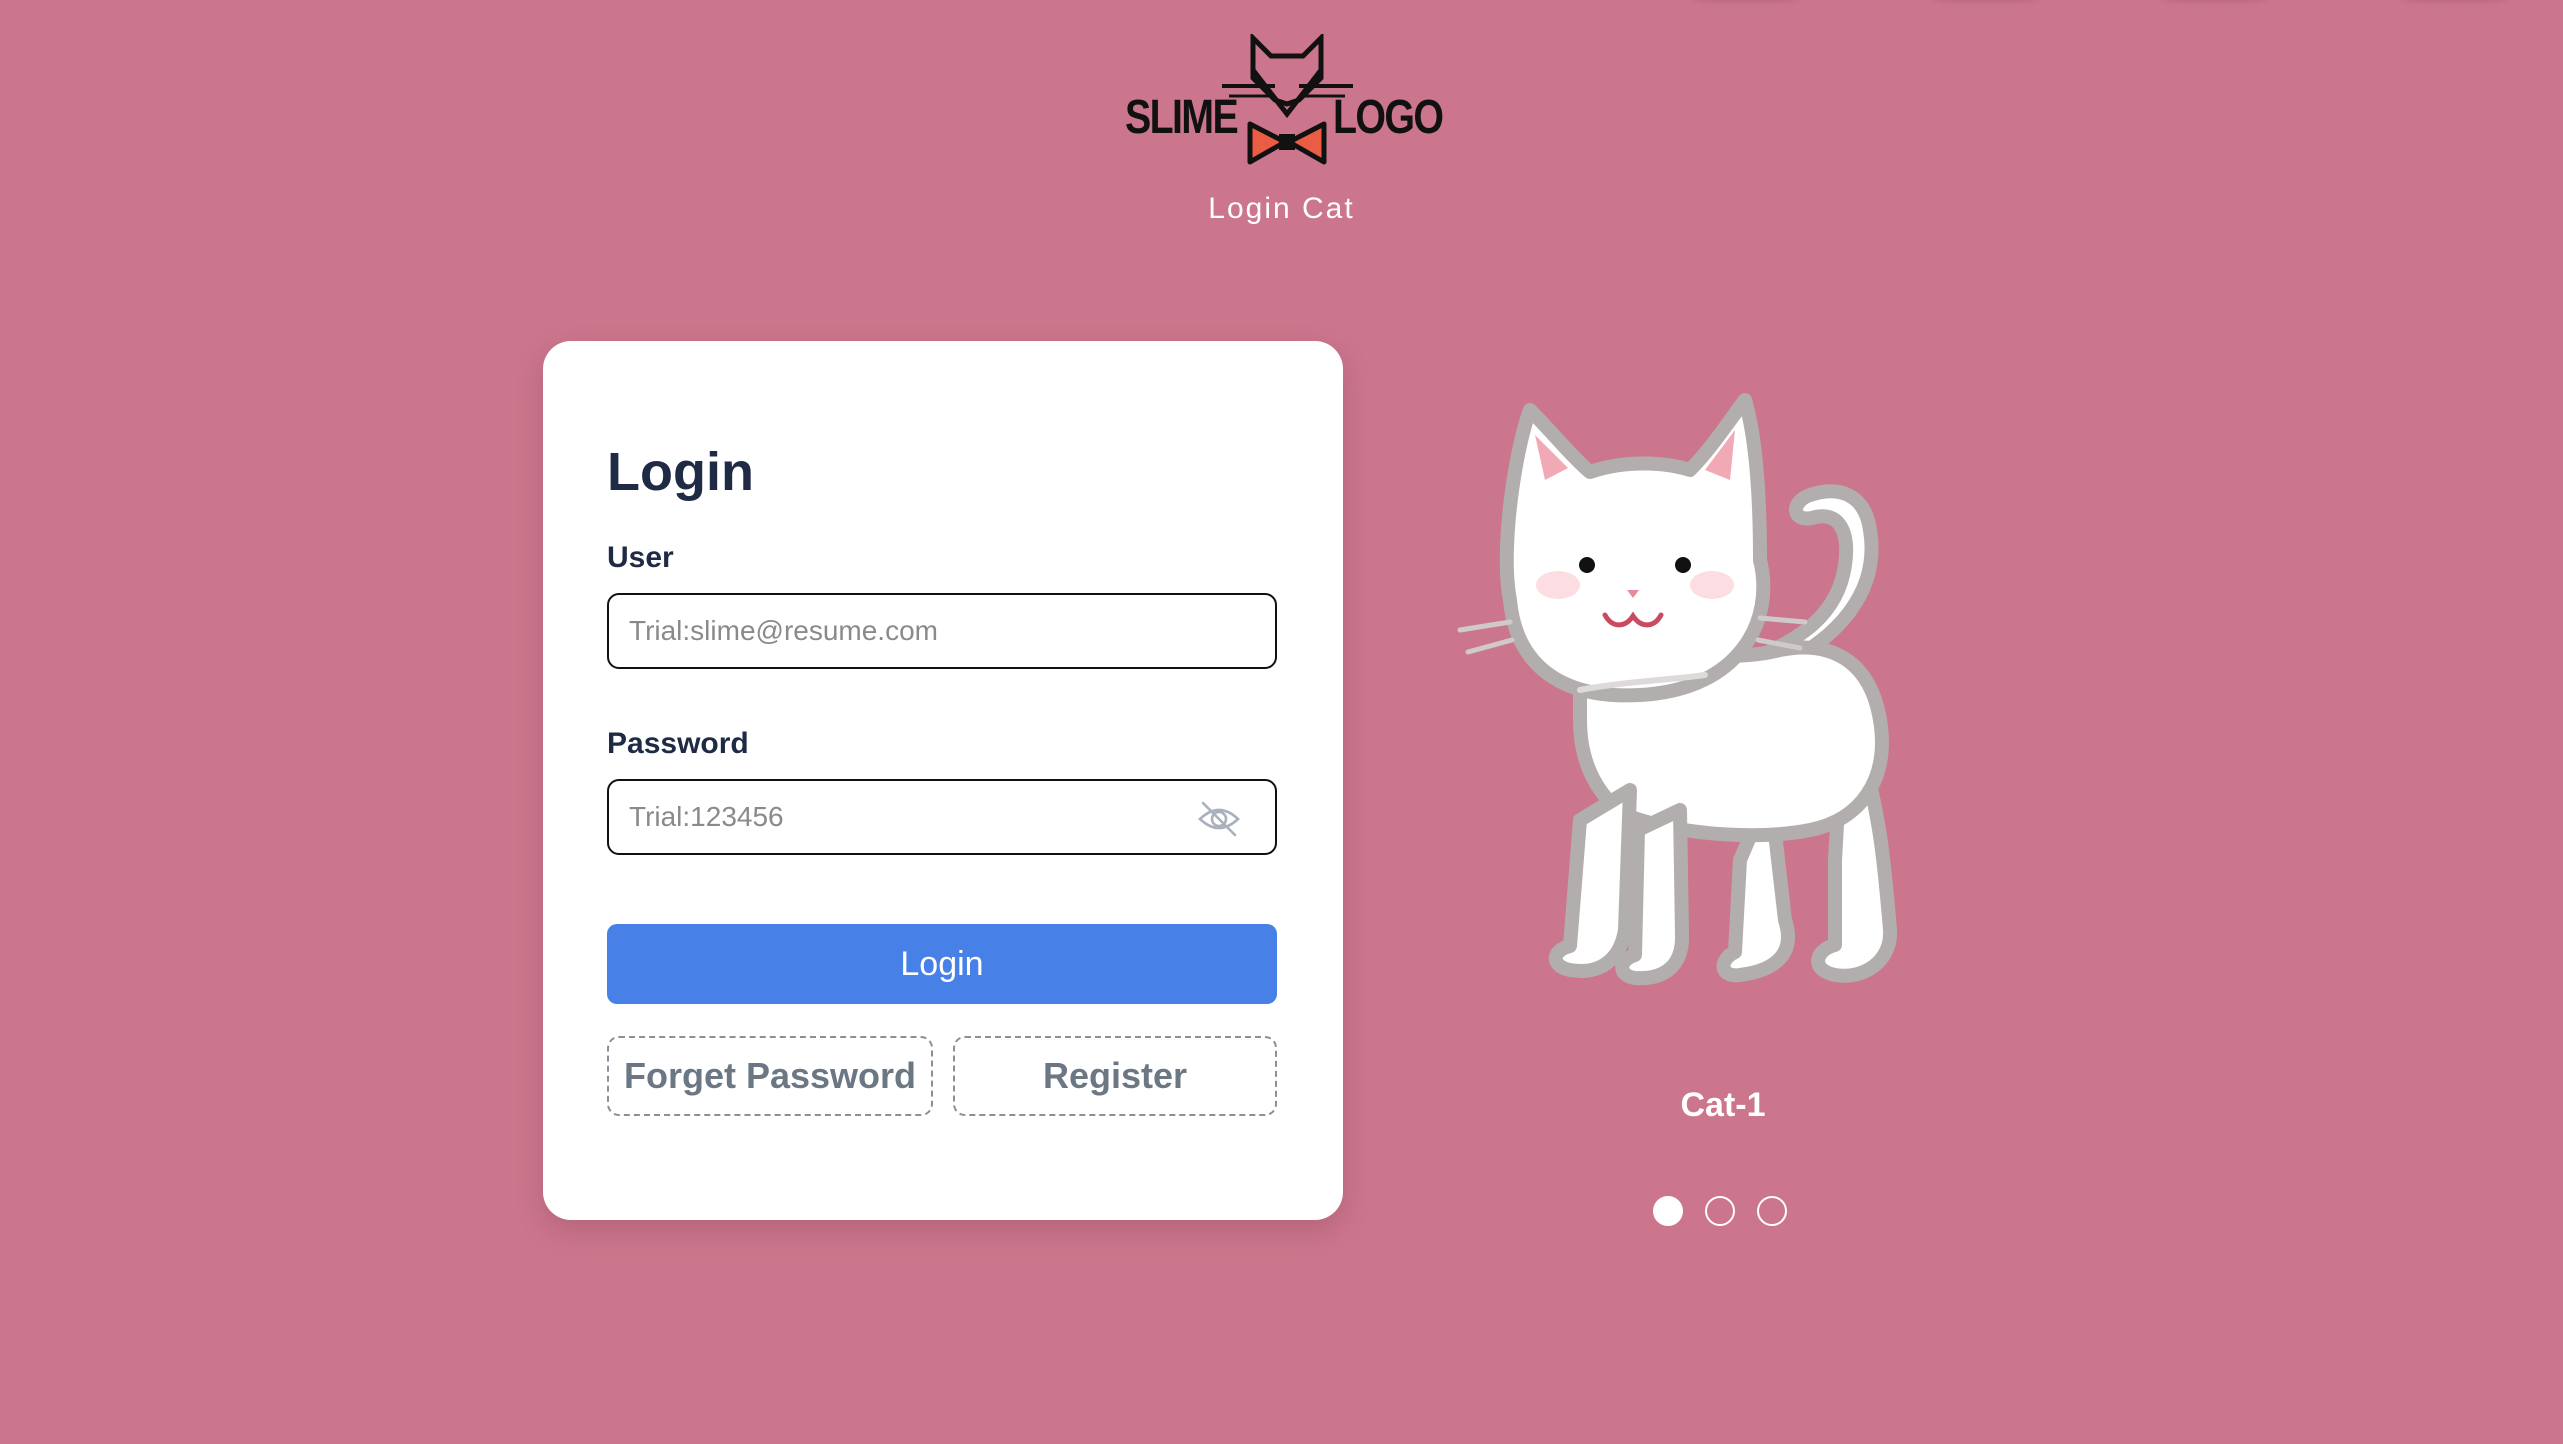 The width and height of the screenshot is (2563, 1444). I want to click on page-subtitle: Login Cat, so click(1281, 208).